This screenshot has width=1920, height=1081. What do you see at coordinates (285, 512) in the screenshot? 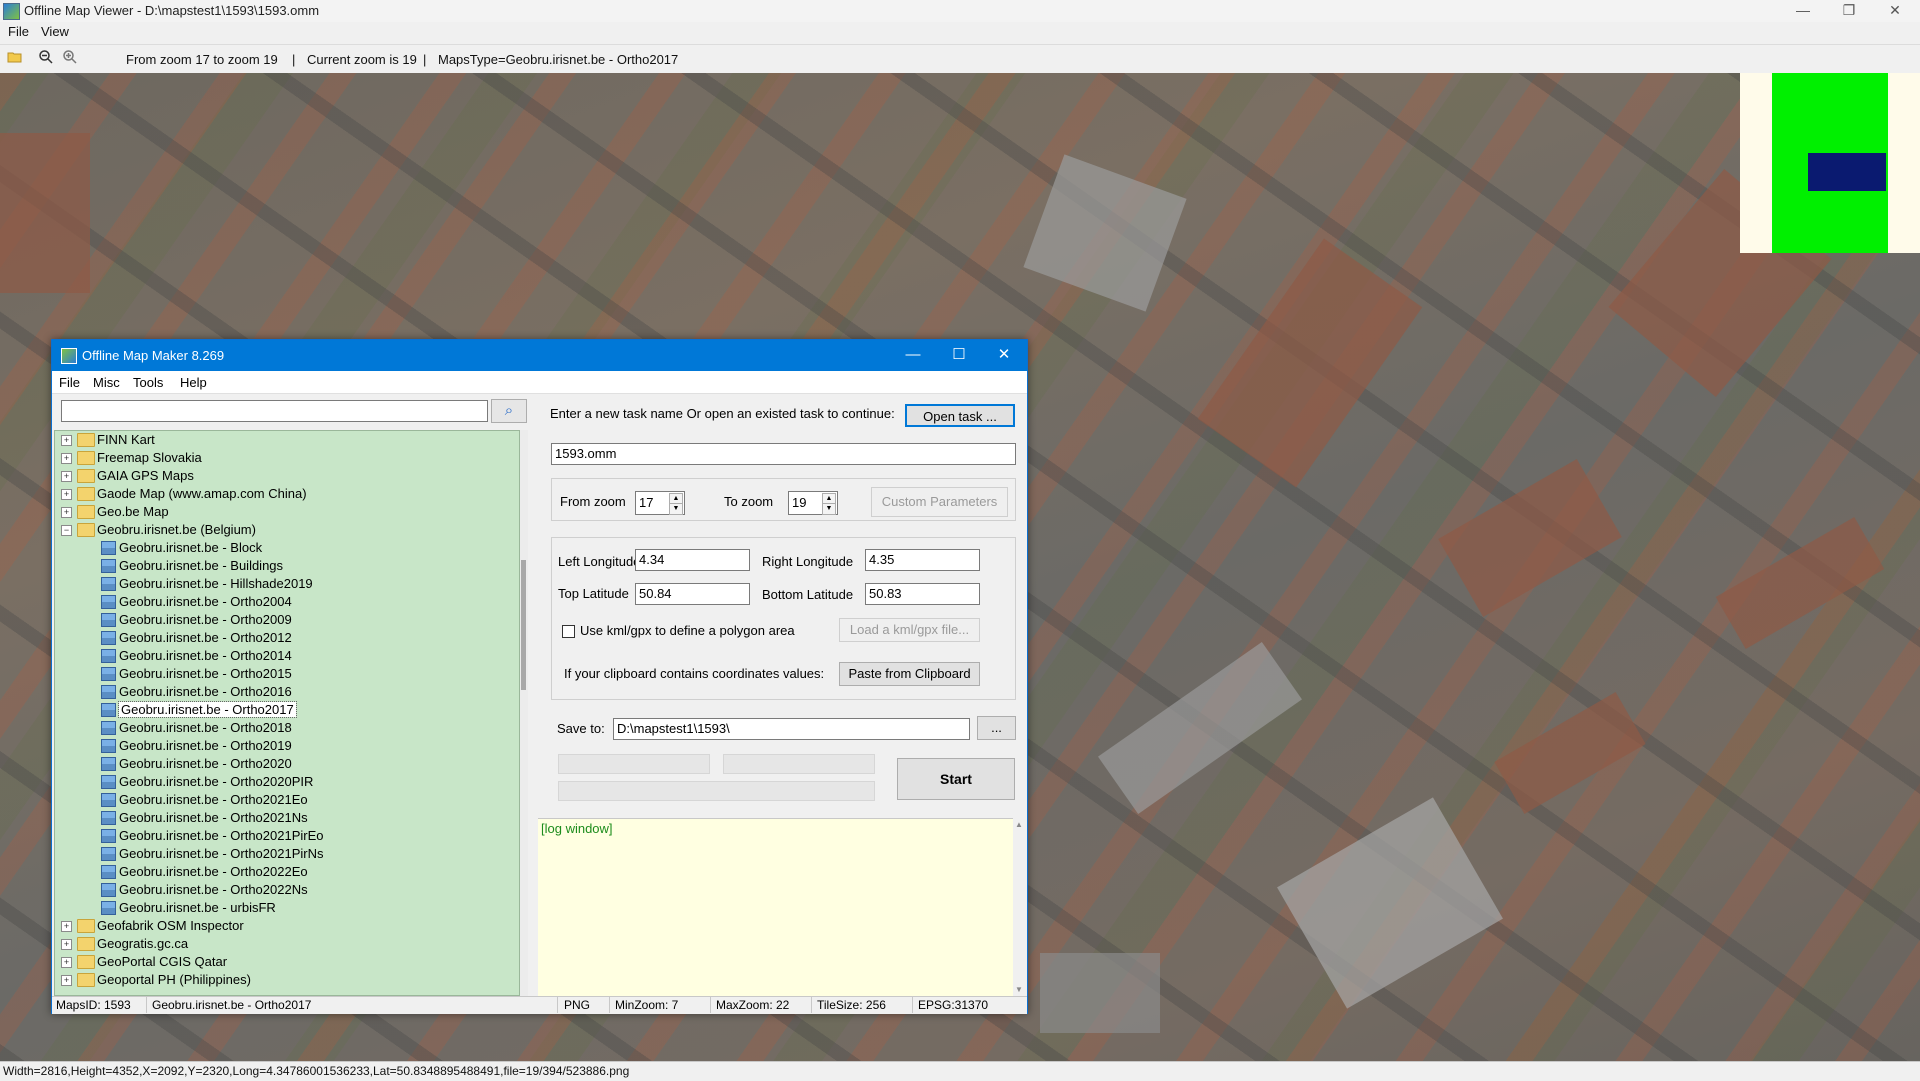
I see `tree-folder: + Geo.be Map` at bounding box center [285, 512].